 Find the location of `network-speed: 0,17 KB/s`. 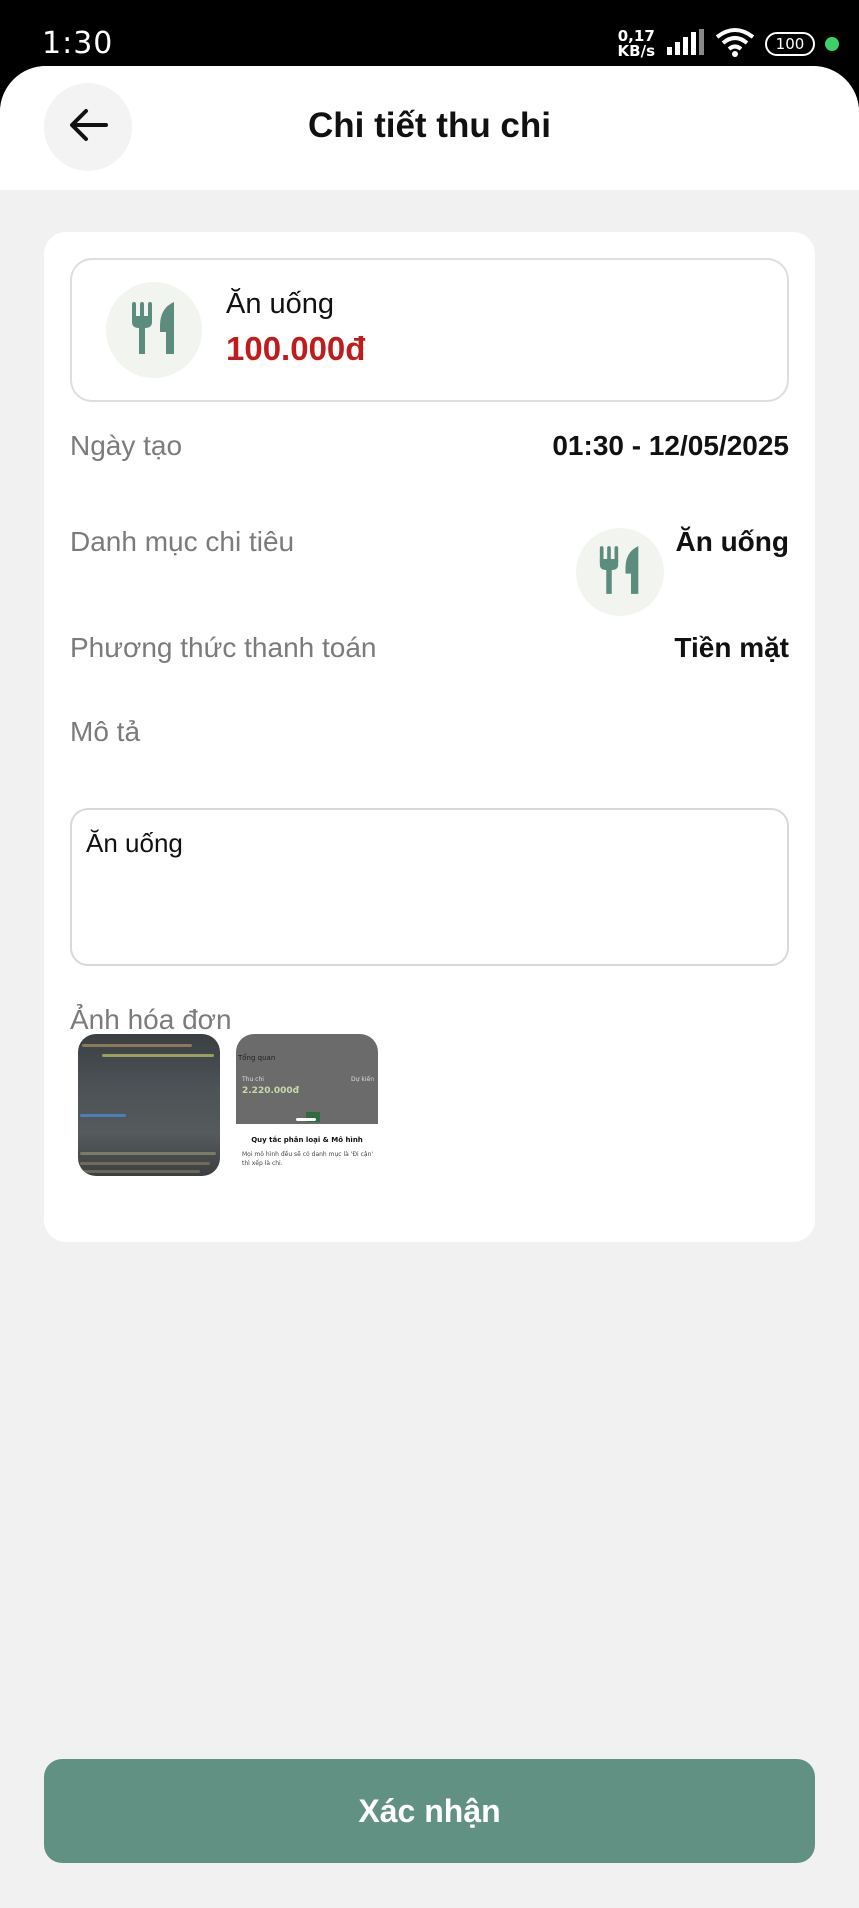

network-speed: 0,17 KB/s is located at coordinates (636, 44).